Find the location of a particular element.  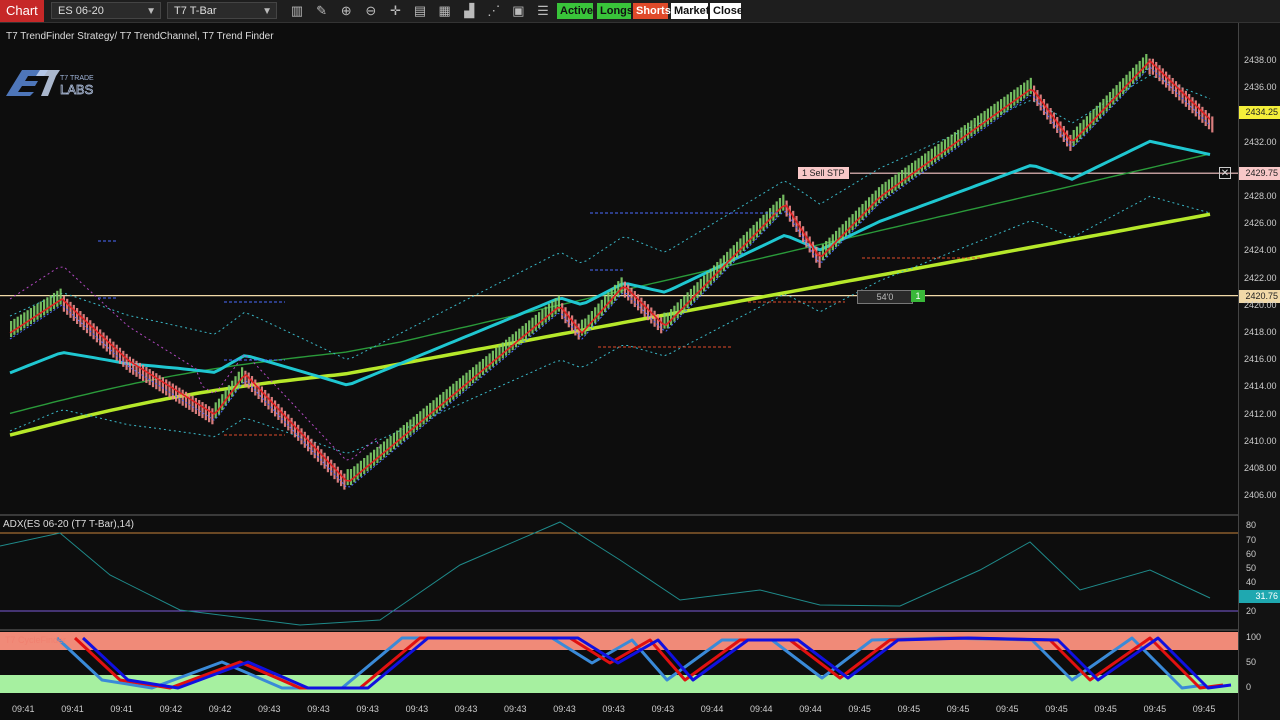

close-icon: ✕ is located at coordinates (1225, 173).